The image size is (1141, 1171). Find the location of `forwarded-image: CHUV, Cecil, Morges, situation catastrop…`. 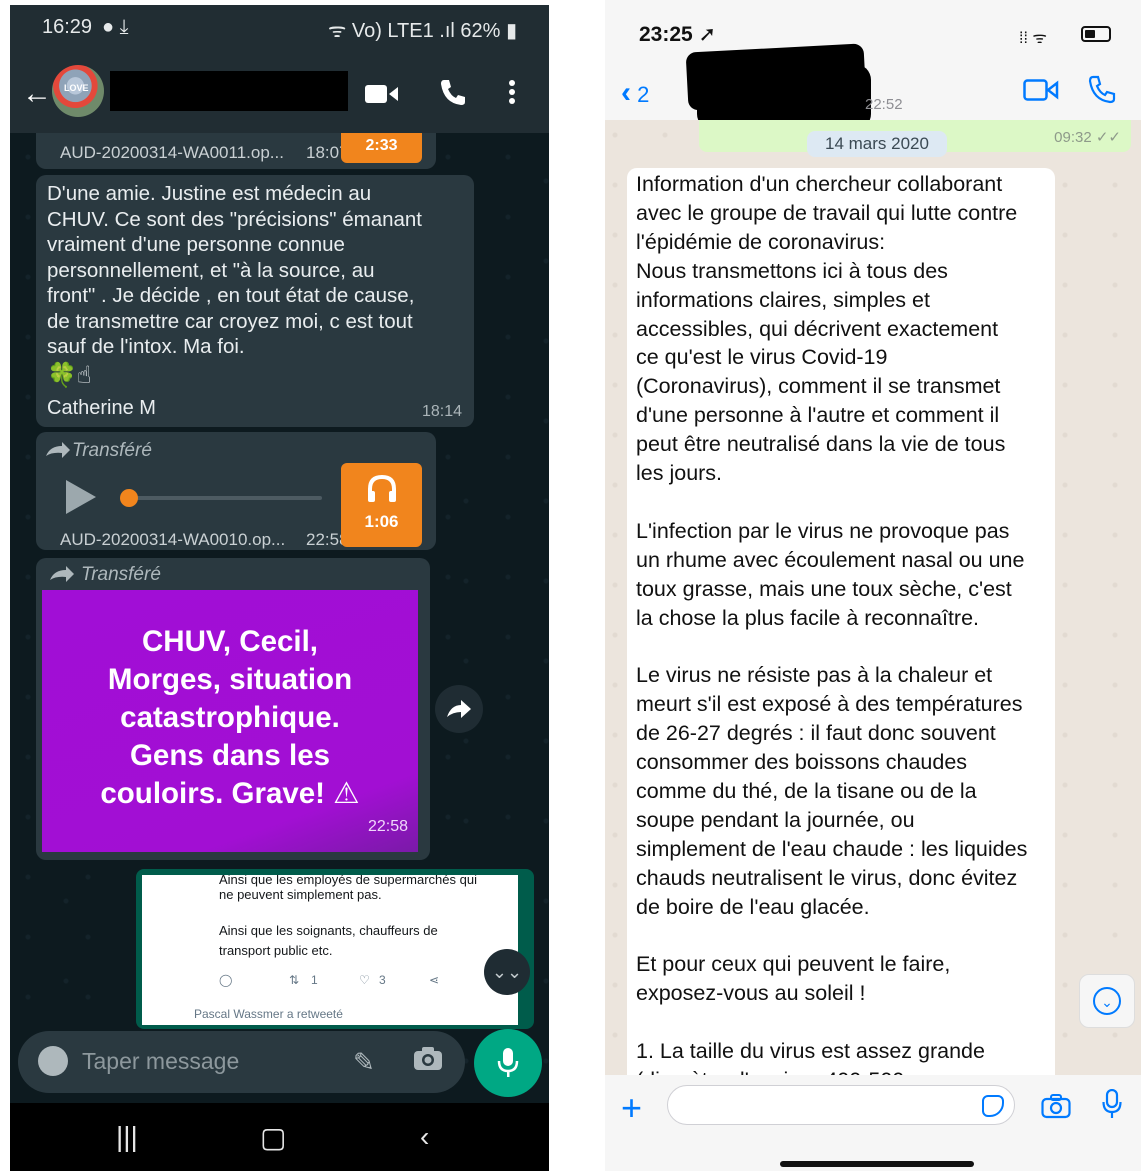

forwarded-image: CHUV, Cecil, Morges, situation catastrop… is located at coordinates (230, 721).